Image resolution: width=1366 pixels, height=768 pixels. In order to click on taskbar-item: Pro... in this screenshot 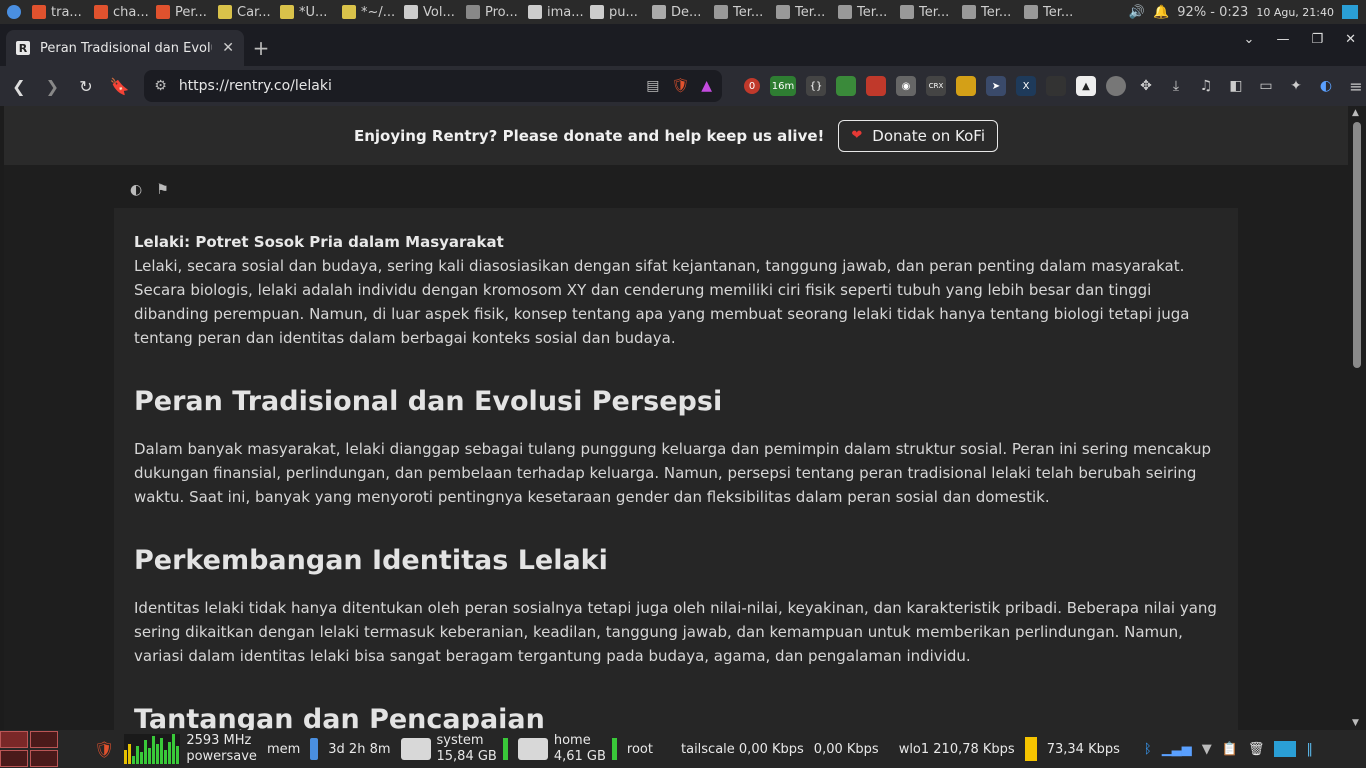, I will do `click(493, 12)`.